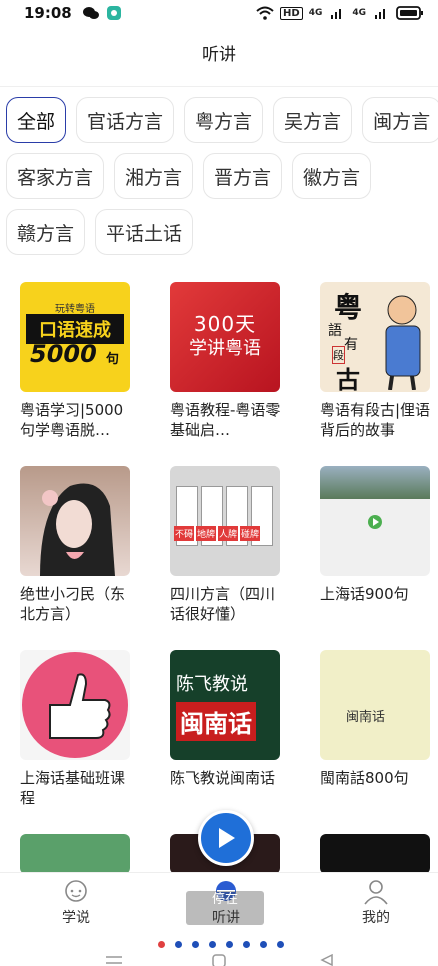 The height and width of the screenshot is (966, 438). I want to click on course-title: 上海话900句, so click(364, 594).